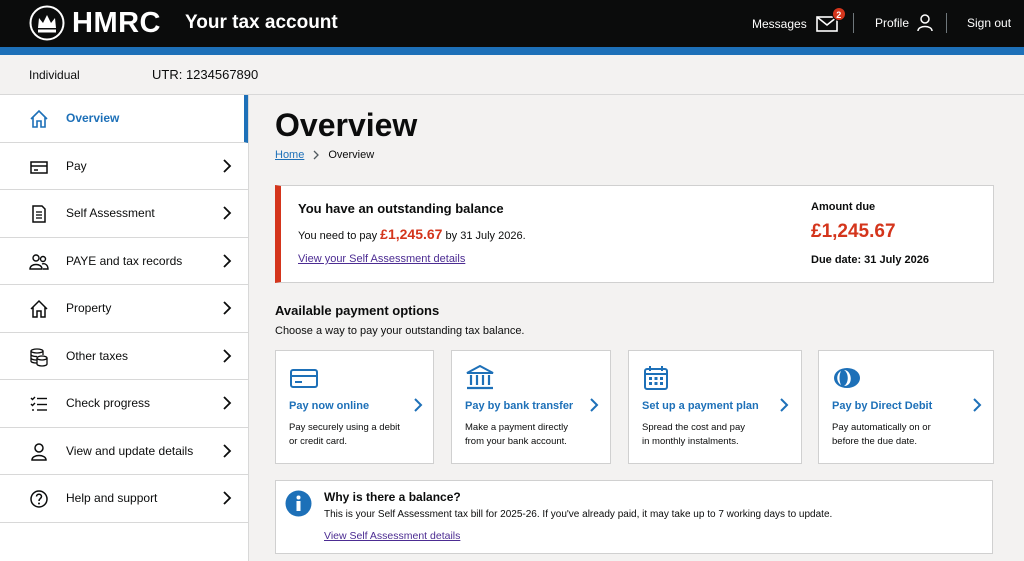 The image size is (1024, 561). I want to click on card-description-line: from your bank account., so click(516, 441).